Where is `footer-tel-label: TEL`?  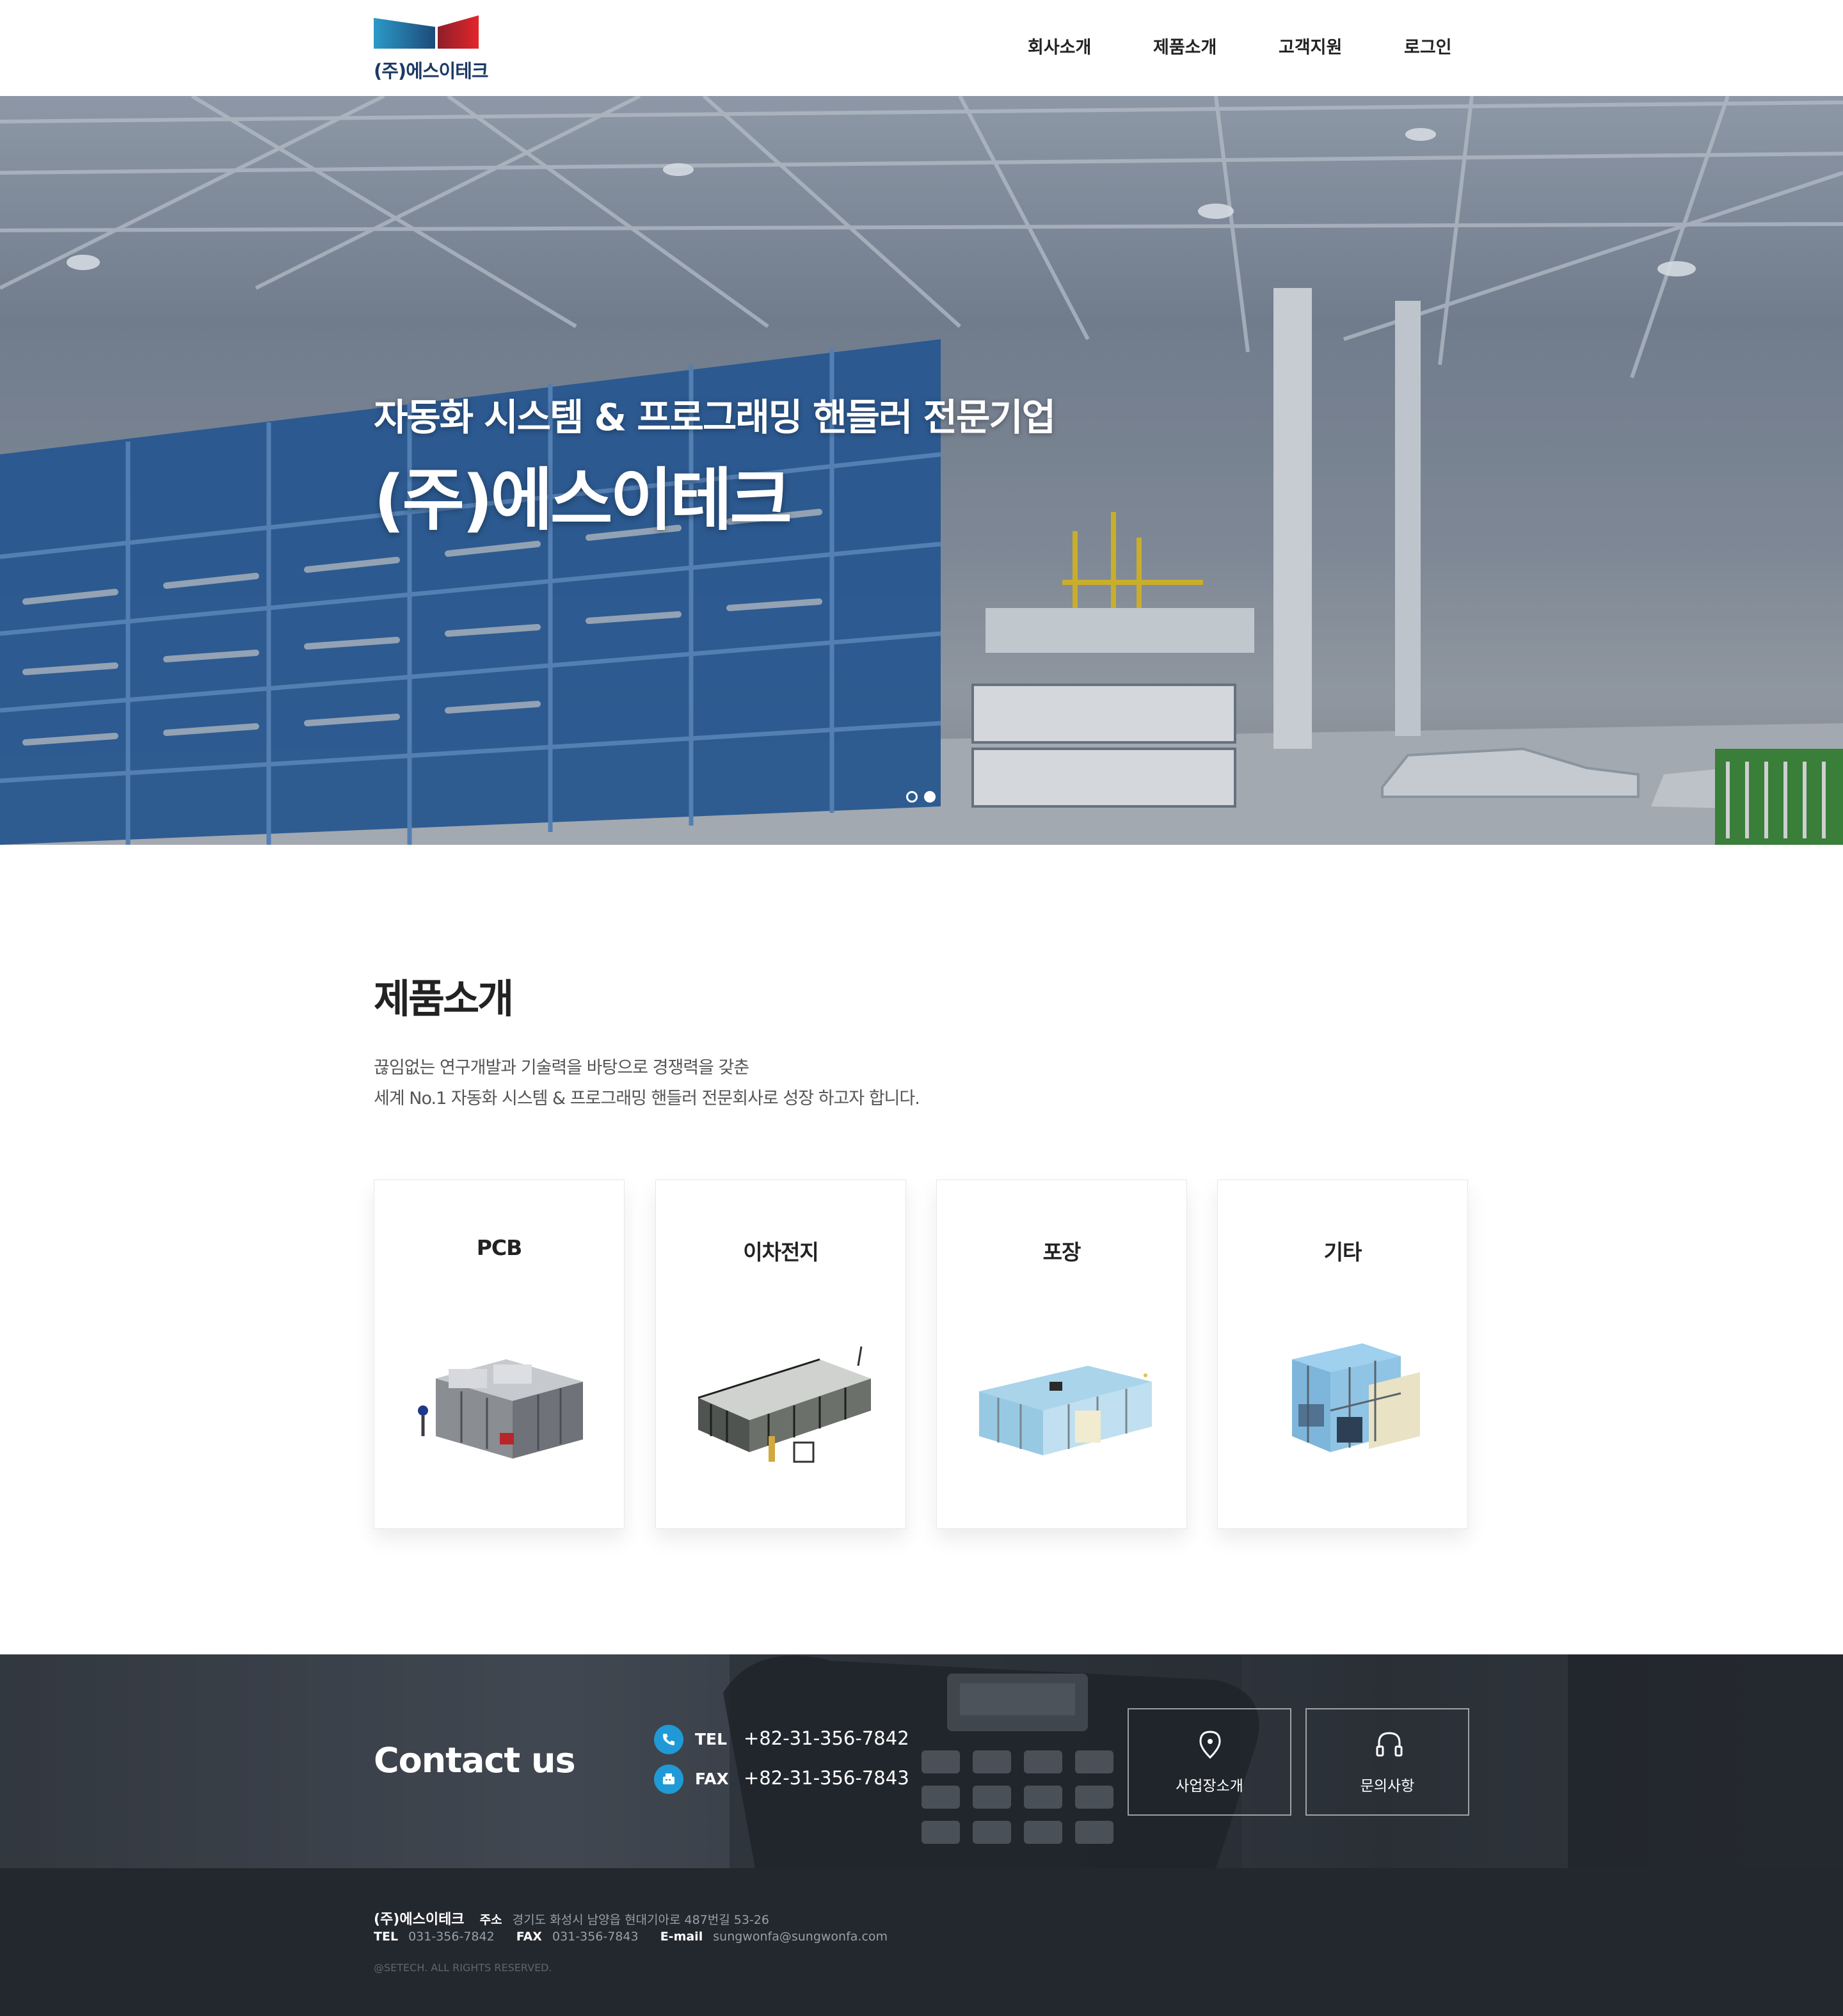
footer-tel-label: TEL is located at coordinates (386, 1937).